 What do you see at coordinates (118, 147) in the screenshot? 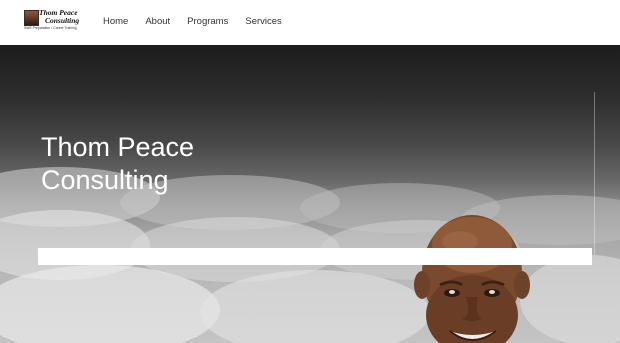
I see `hero-title-line1: Thom Peace` at bounding box center [118, 147].